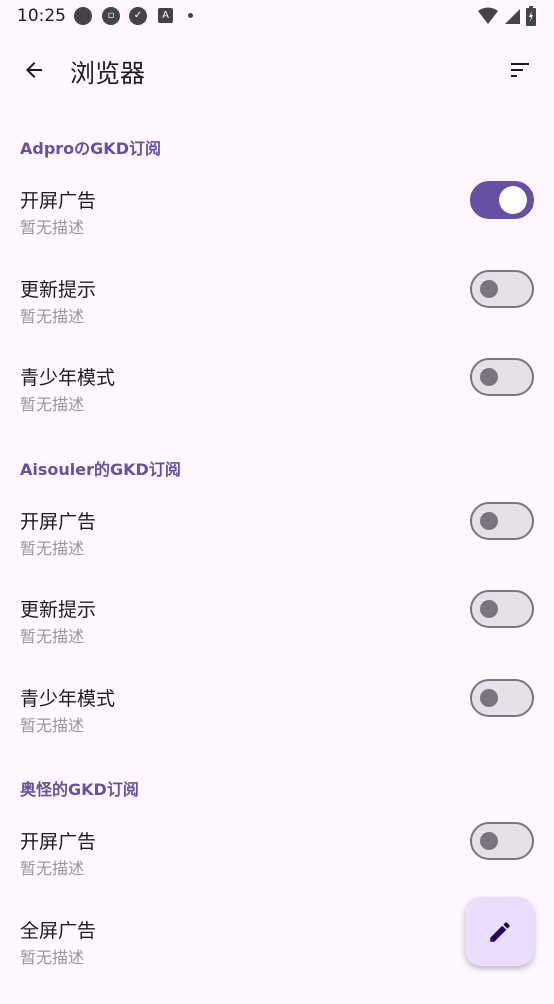  Describe the element at coordinates (512, 16) in the screenshot. I see `signal-icon` at that location.